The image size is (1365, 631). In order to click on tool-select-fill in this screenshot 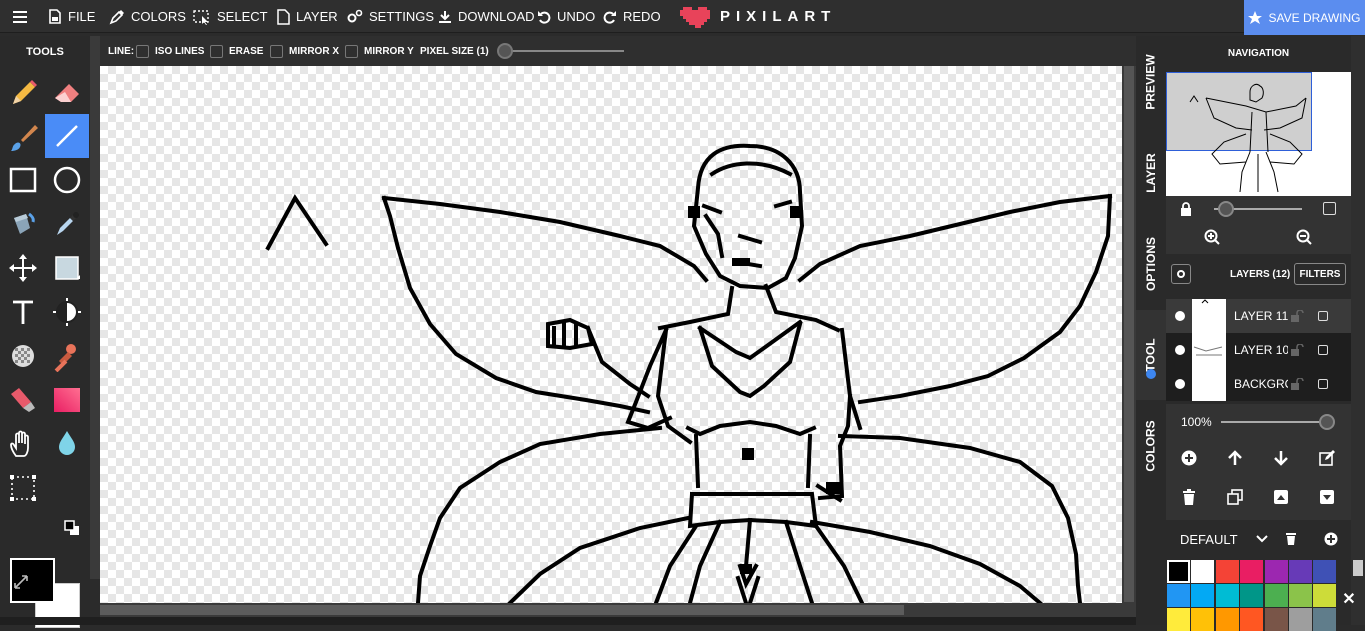, I will do `click(67, 268)`.